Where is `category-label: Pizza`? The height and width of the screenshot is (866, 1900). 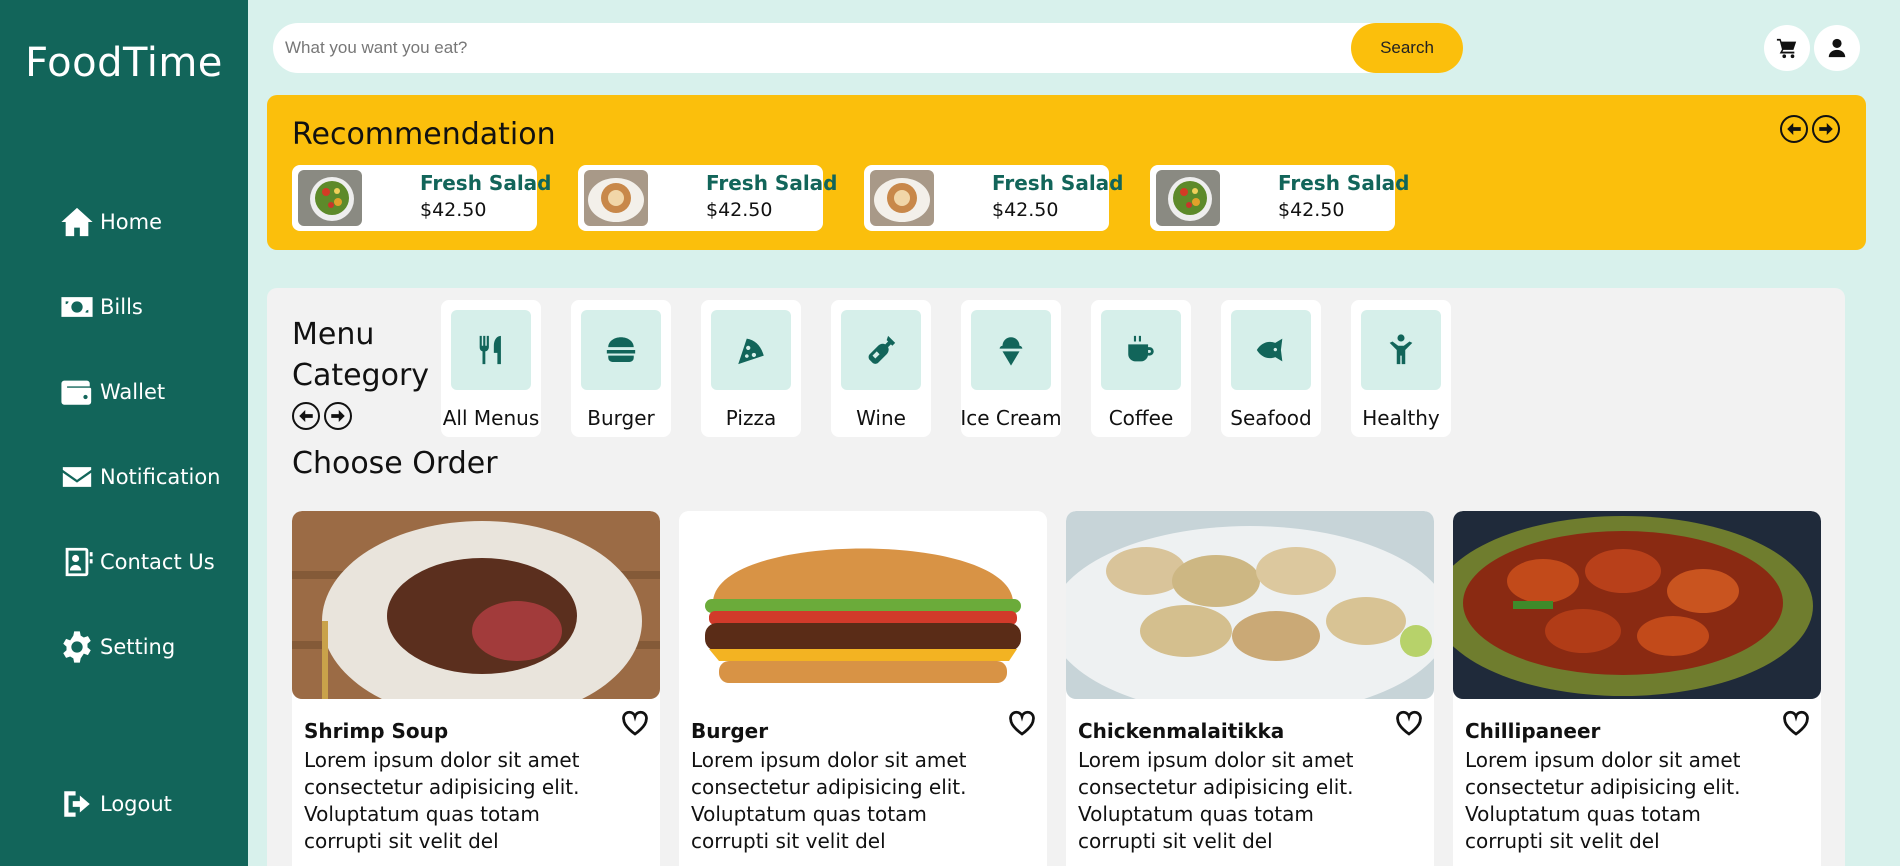
category-label: Pizza is located at coordinates (751, 418).